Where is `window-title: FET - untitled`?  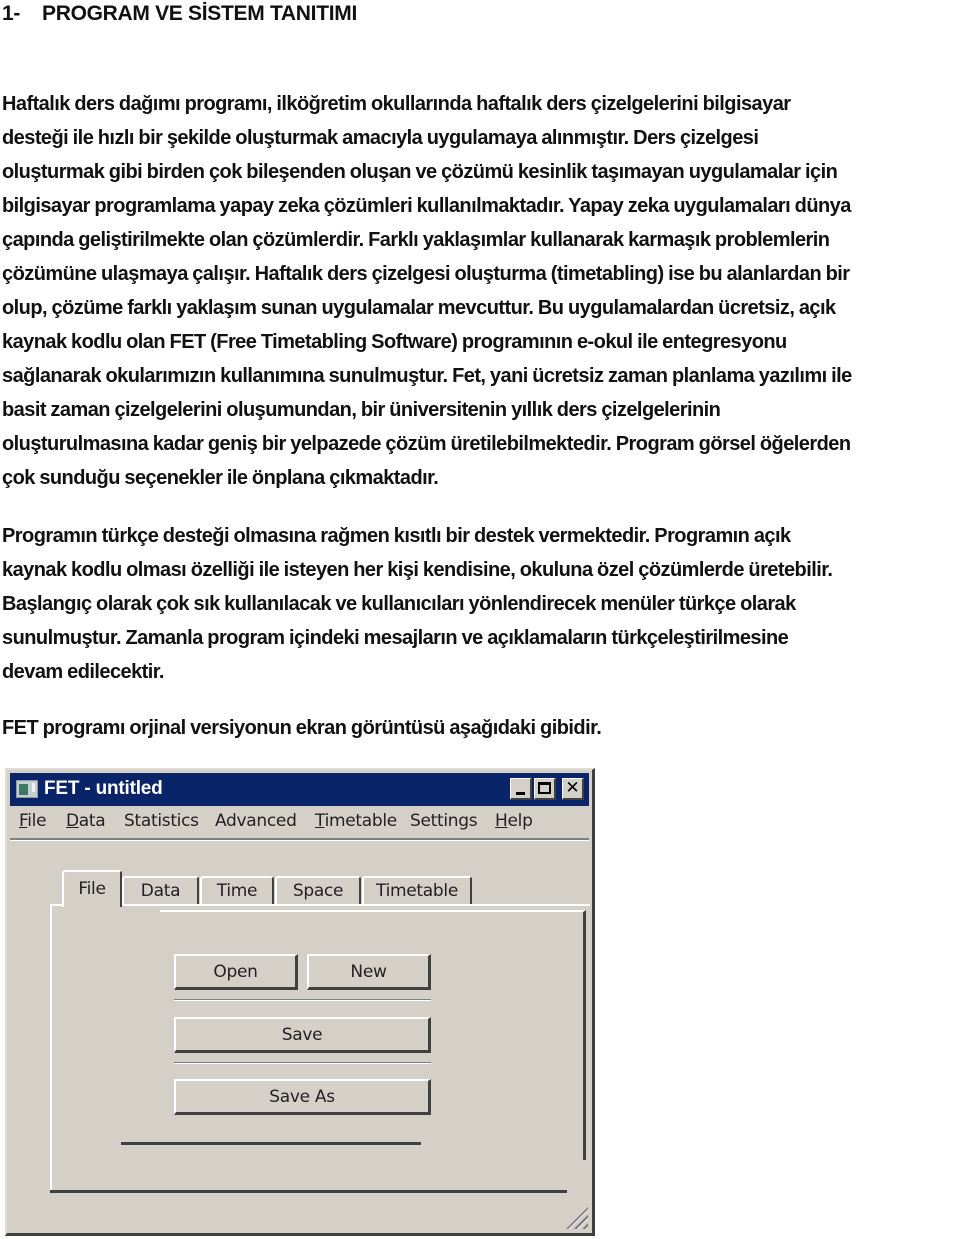 window-title: FET - untitled is located at coordinates (103, 788).